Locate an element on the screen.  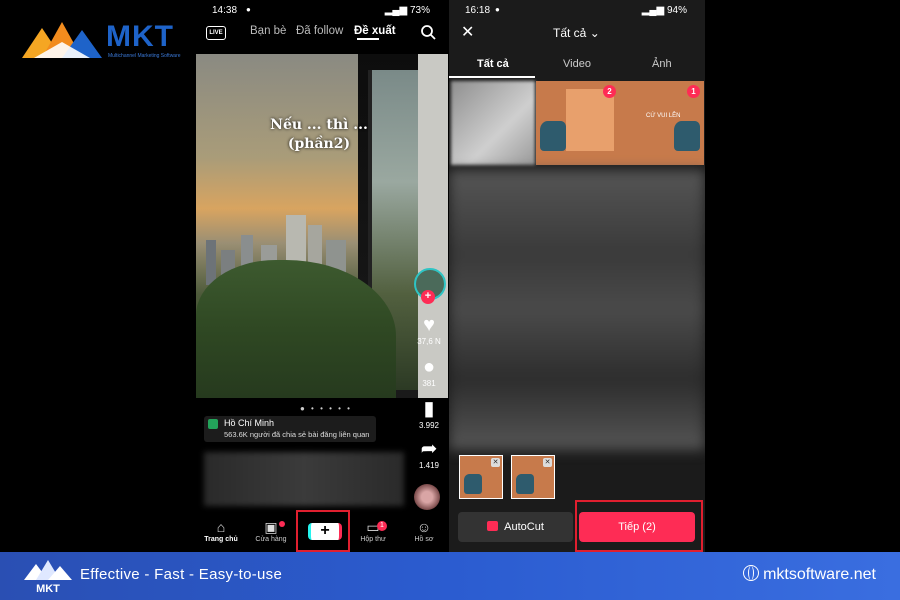
nav-shop: ▣ Cửa hàng is located at coordinates (271, 530).